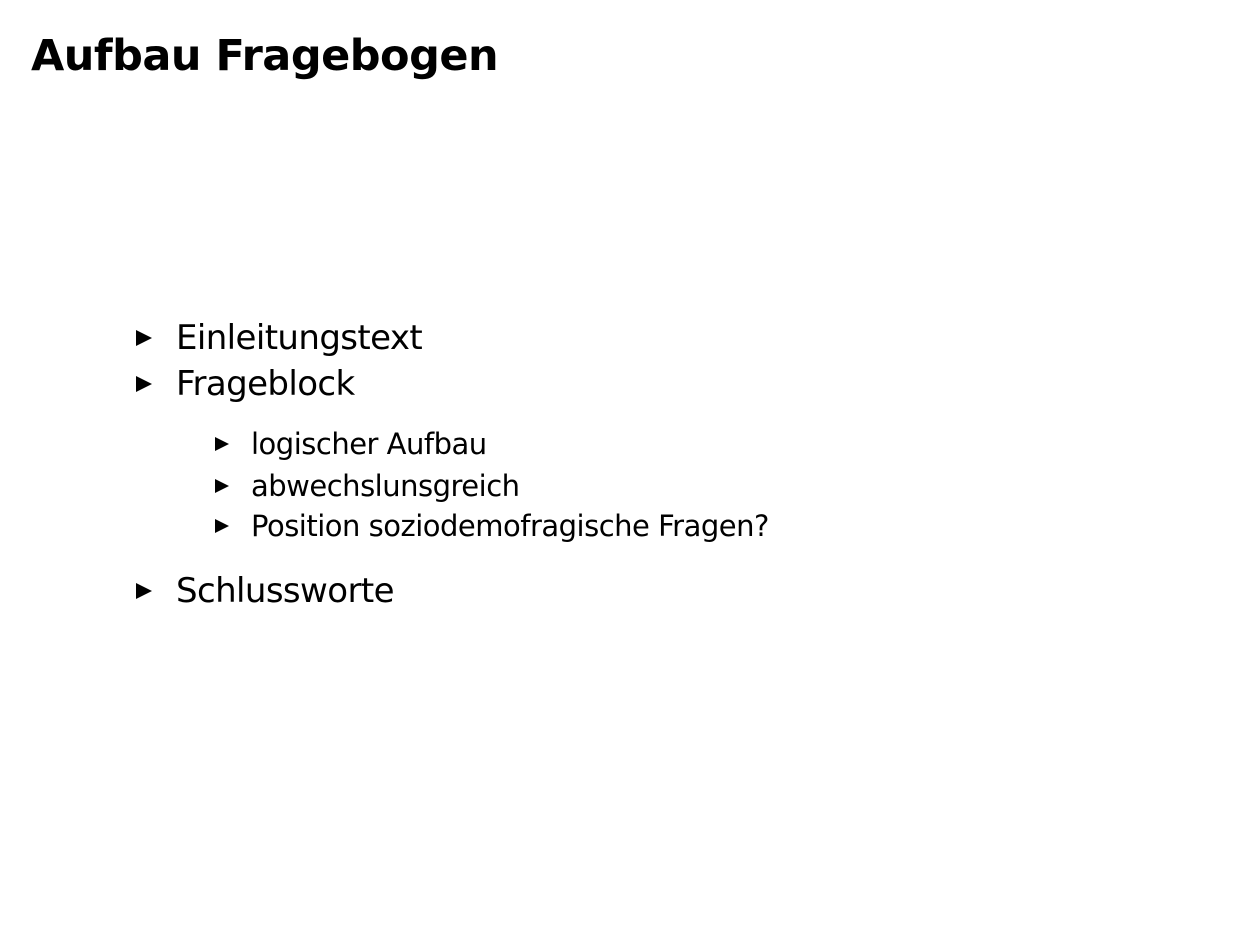 This screenshot has height=945, width=1260. I want to click on list-item-label: Einleitungstext, so click(299, 338).